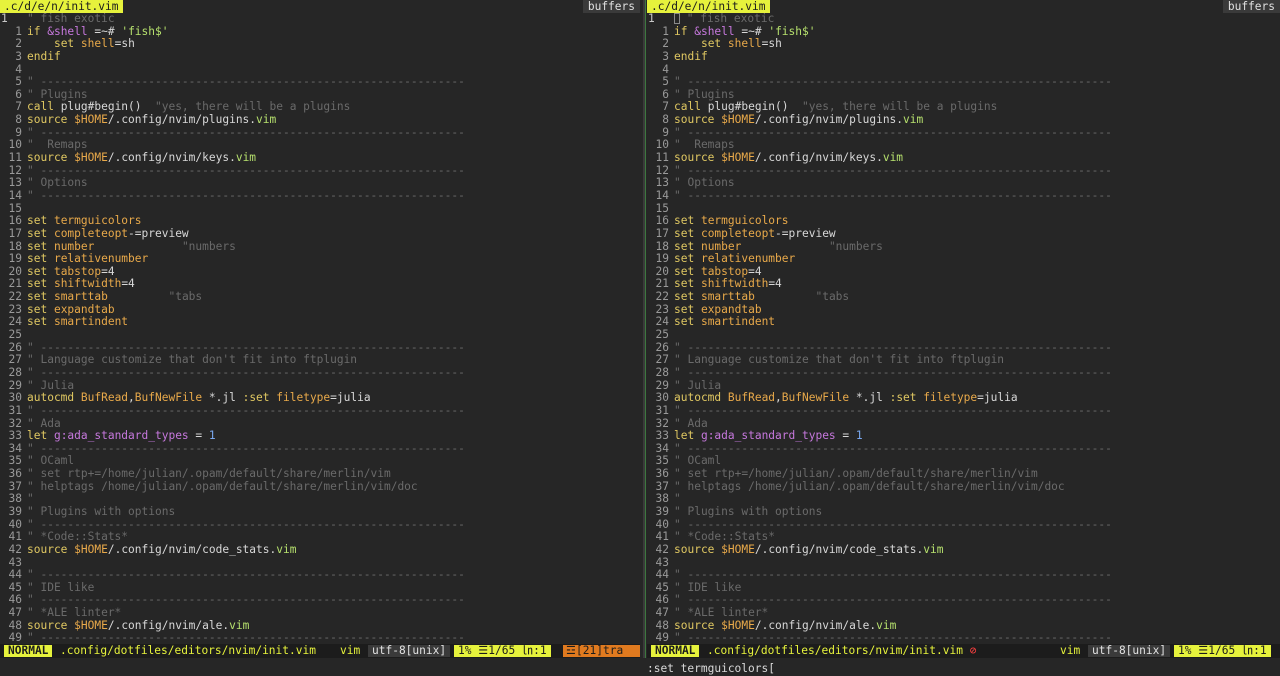  I want to click on code-line: 19 set relativenumber, so click(320, 259).